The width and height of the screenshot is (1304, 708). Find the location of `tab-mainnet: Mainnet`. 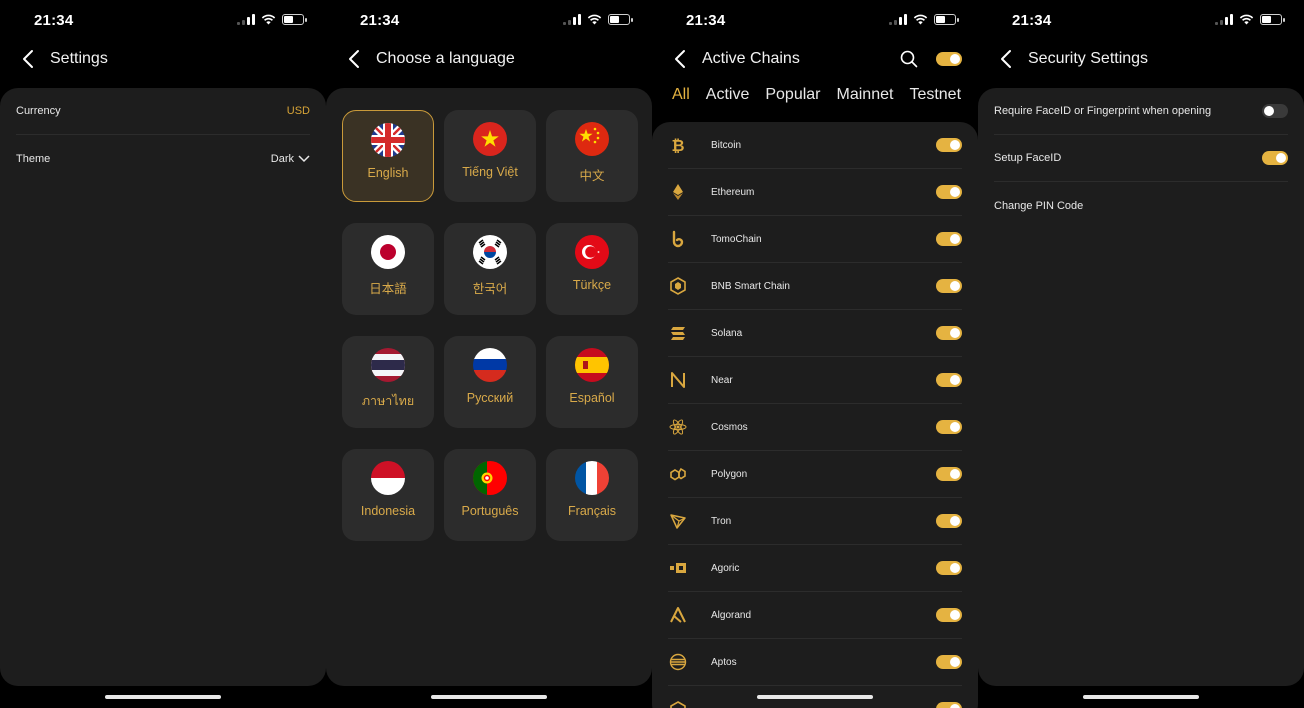

tab-mainnet: Mainnet is located at coordinates (865, 95).